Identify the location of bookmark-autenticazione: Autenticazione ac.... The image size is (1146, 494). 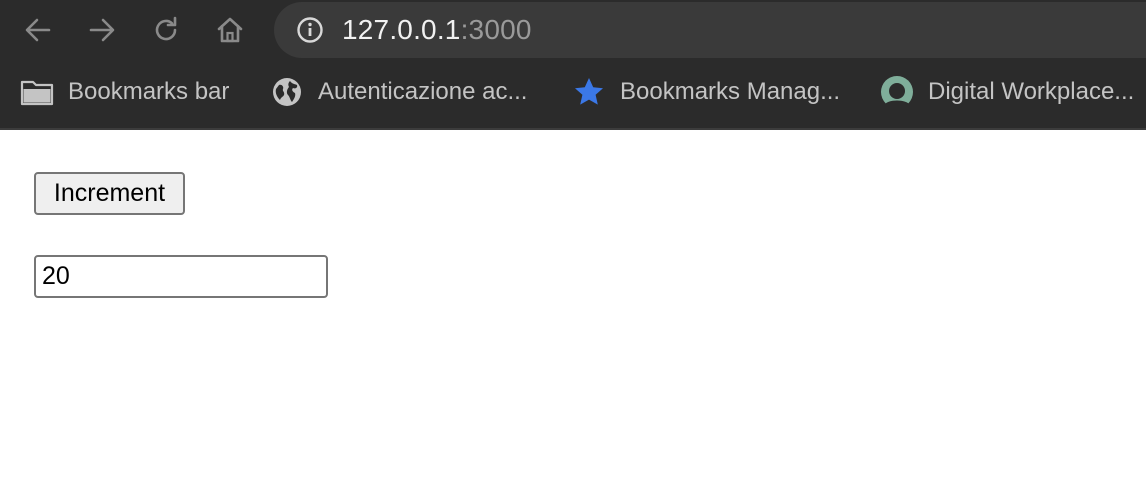
(398, 92).